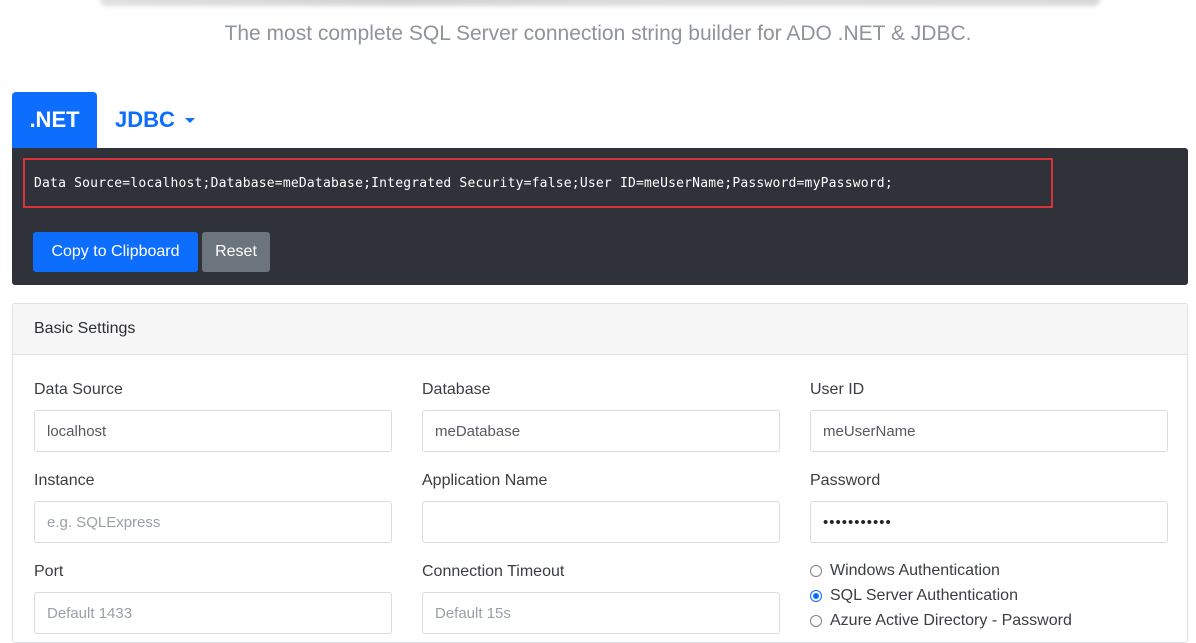  What do you see at coordinates (915, 570) in the screenshot?
I see `auth-option-label: Windows Authentication` at bounding box center [915, 570].